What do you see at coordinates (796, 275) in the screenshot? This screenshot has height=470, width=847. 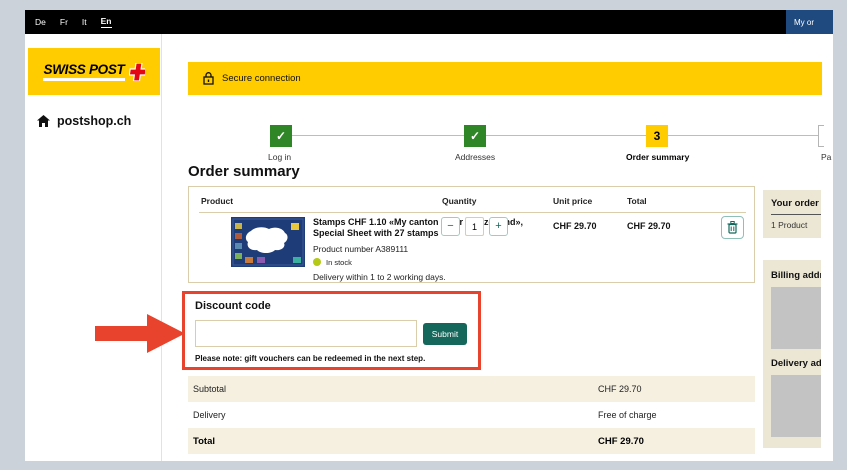 I see `billing-address-title: Billing addre` at bounding box center [796, 275].